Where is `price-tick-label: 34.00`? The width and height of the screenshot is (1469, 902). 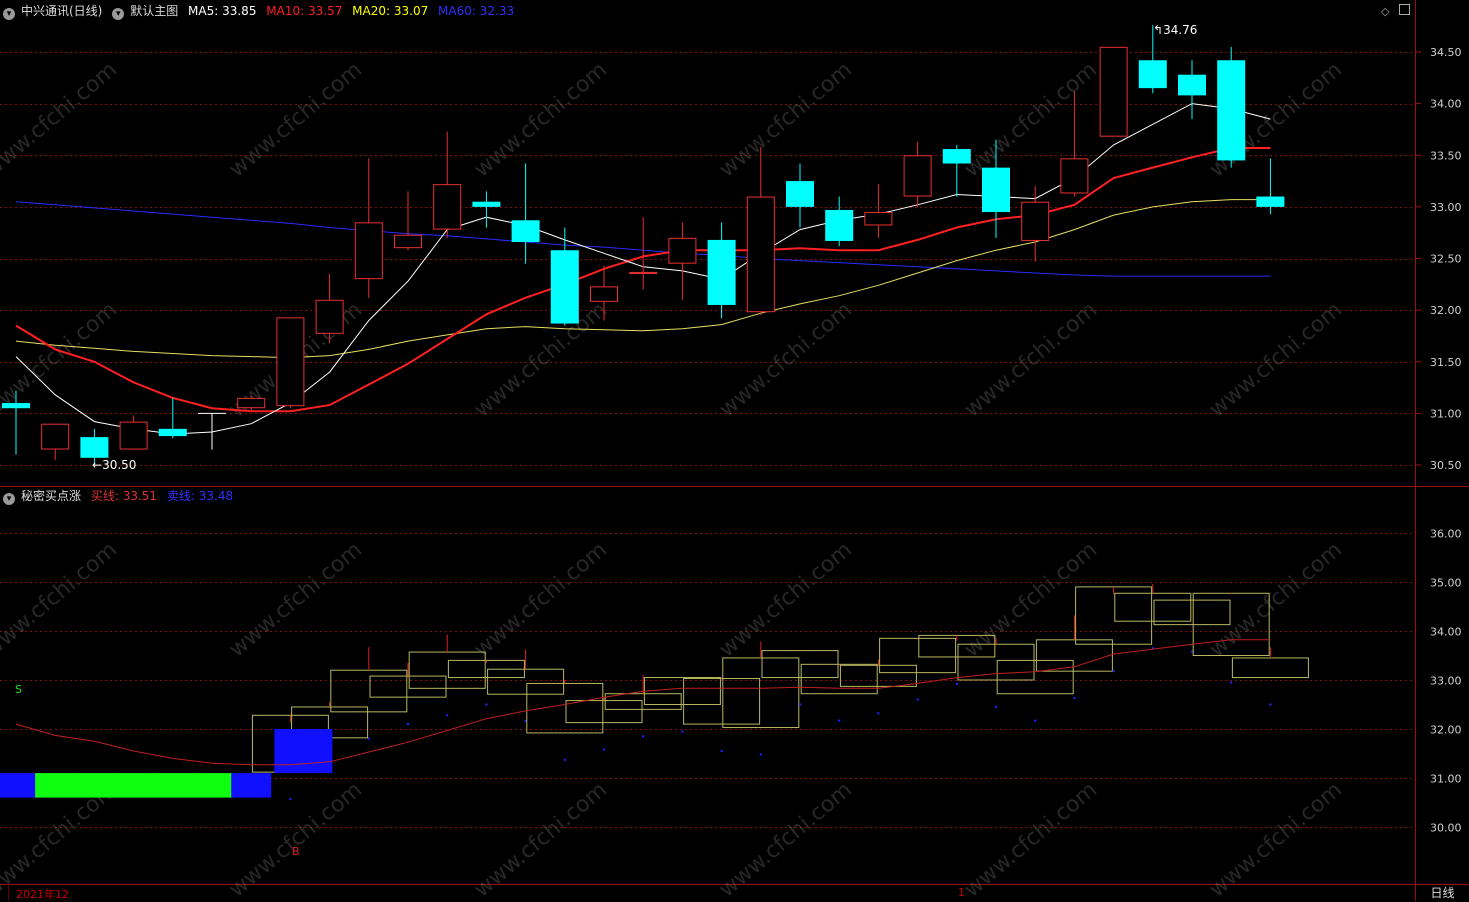
price-tick-label: 34.00 is located at coordinates (1446, 104).